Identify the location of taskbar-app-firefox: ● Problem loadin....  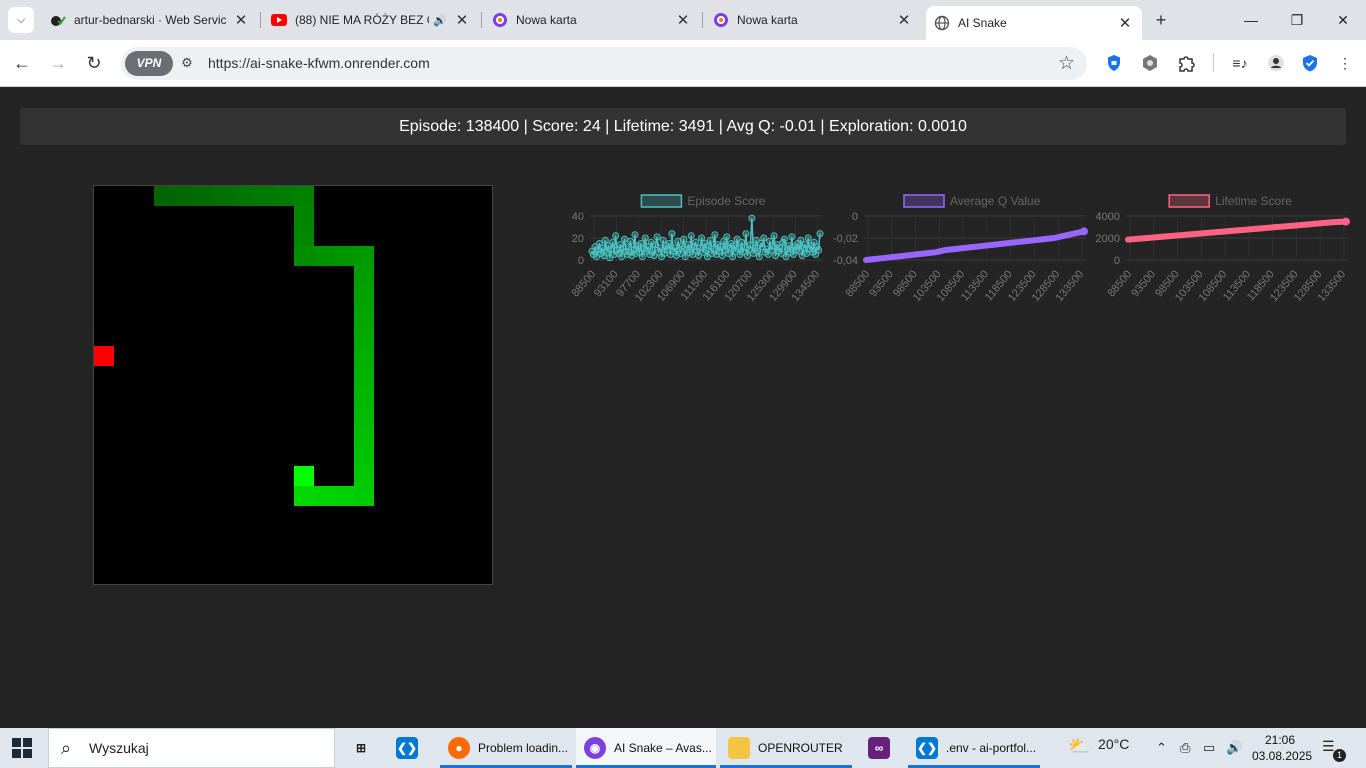
(506, 748).